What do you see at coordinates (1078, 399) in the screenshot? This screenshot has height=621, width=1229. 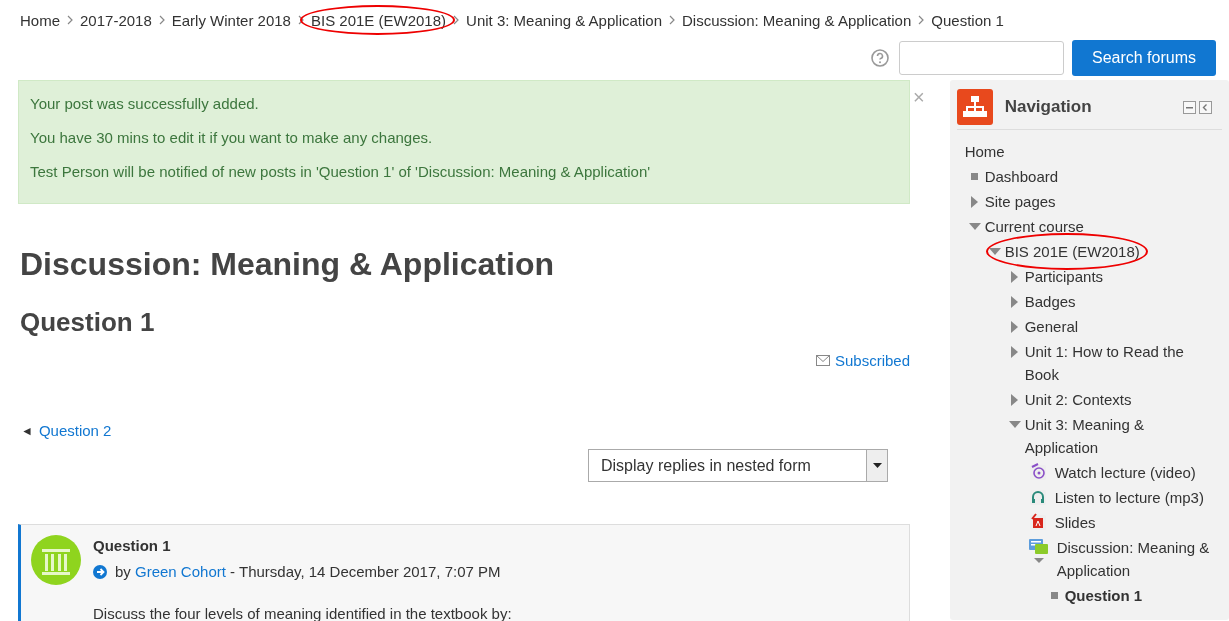 I see `nav-item: Unit 2: Contexts` at bounding box center [1078, 399].